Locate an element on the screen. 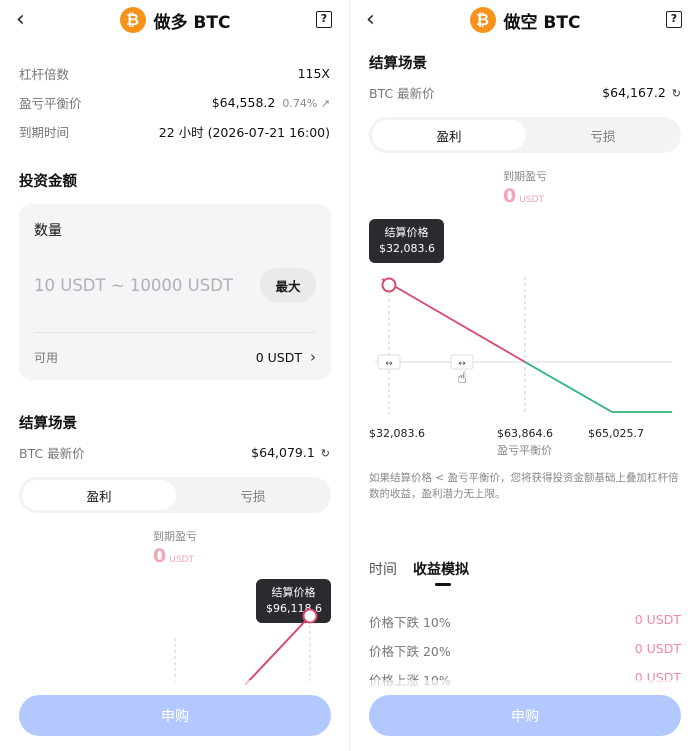 The image size is (700, 751). quantity-label: 数量 is located at coordinates (48, 231).